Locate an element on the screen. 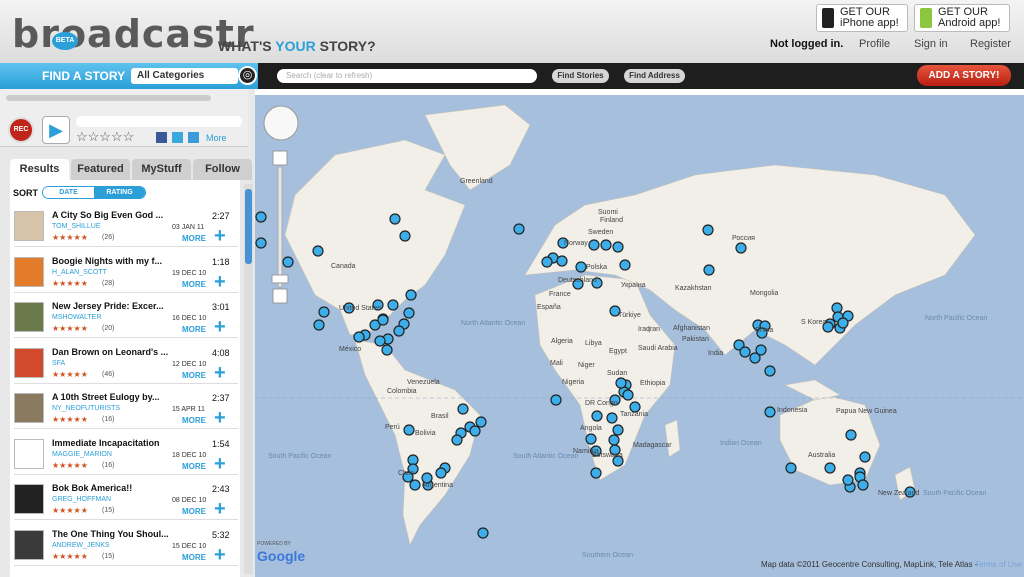  tab-follow: Follow is located at coordinates (222, 169).